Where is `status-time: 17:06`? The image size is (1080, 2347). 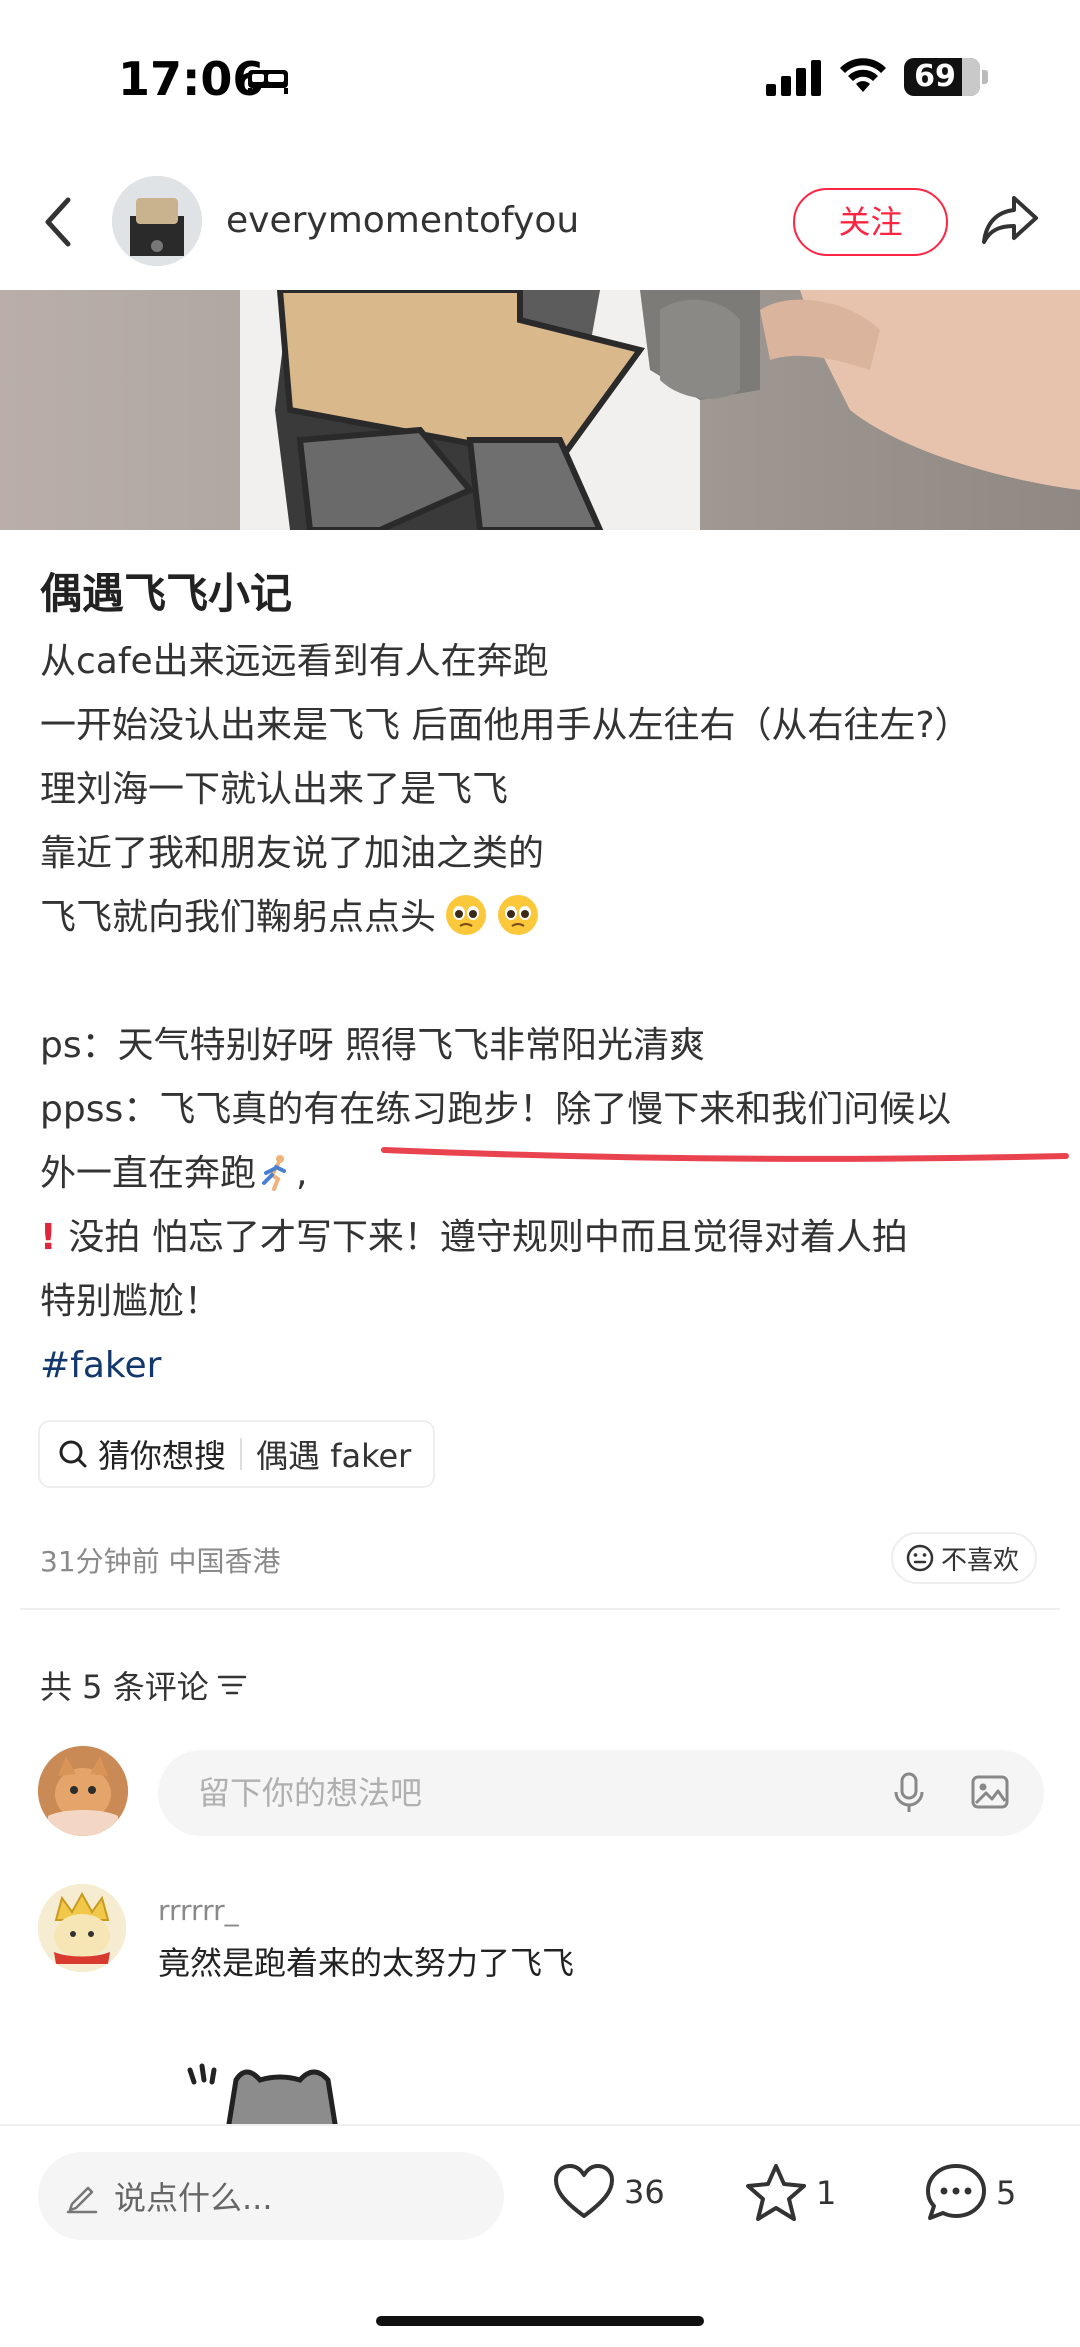 status-time: 17:06 is located at coordinates (191, 79).